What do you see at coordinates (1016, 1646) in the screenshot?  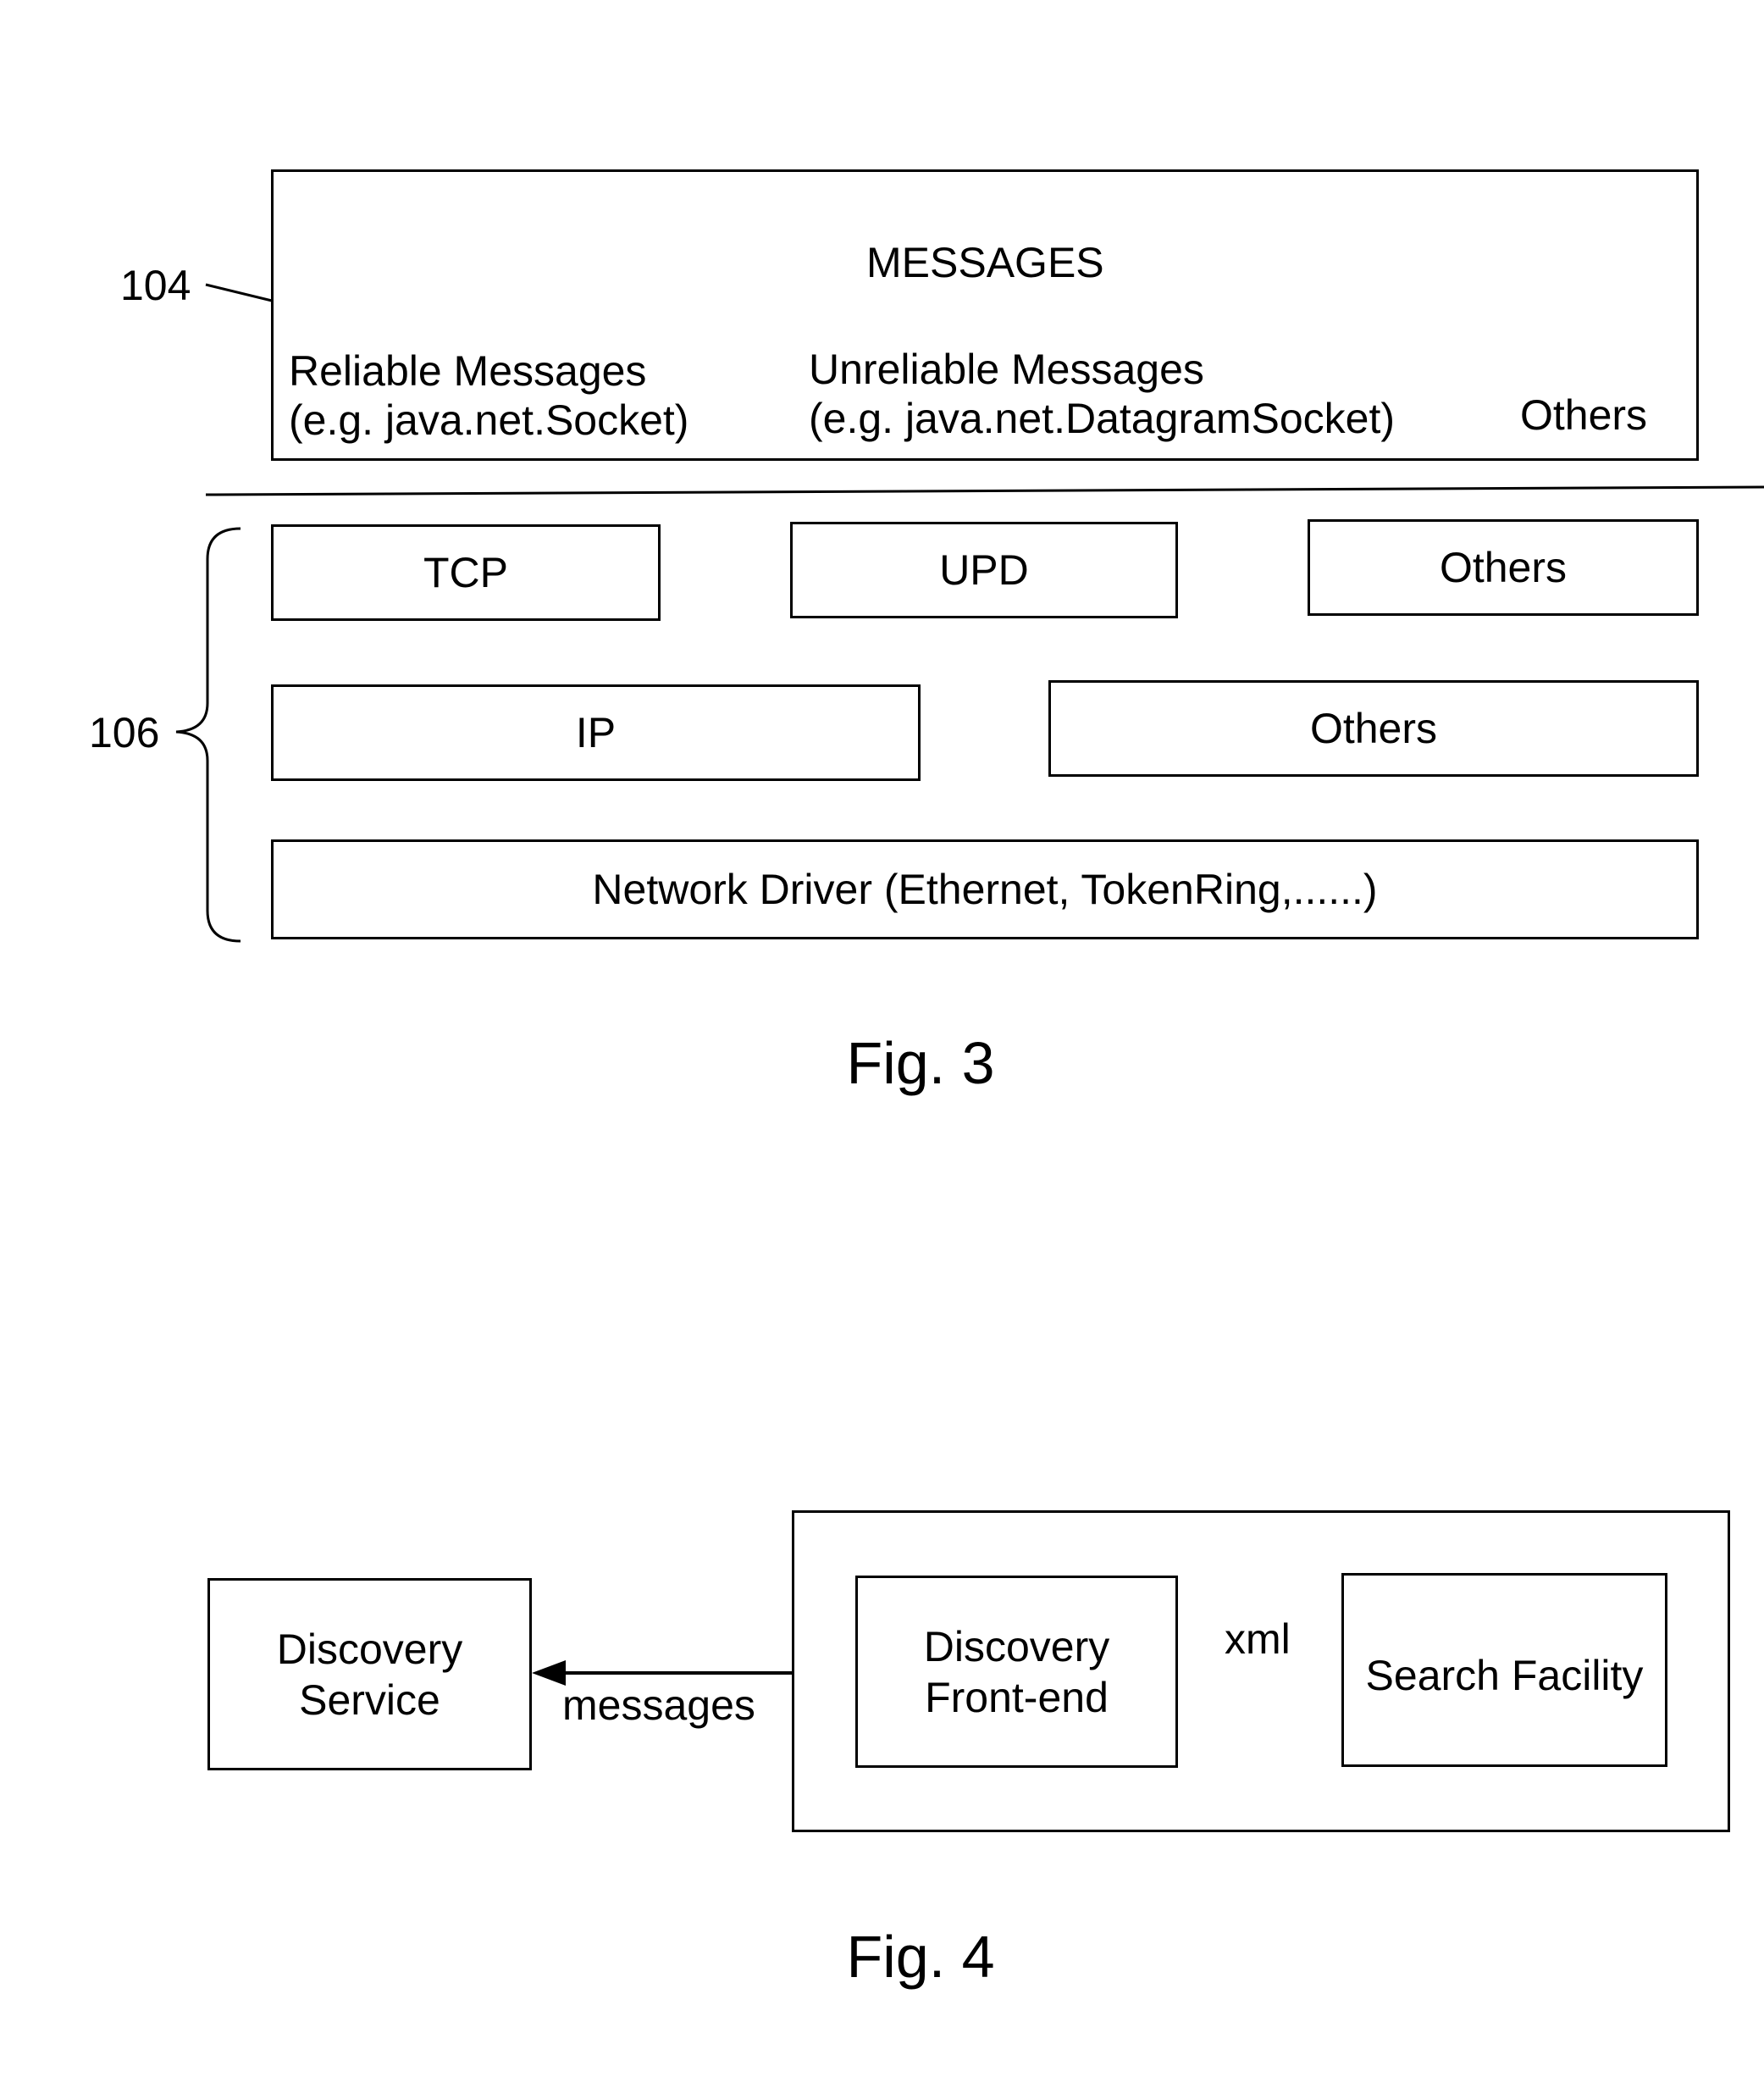 I see `discovery-frontend-line1: Discovery` at bounding box center [1016, 1646].